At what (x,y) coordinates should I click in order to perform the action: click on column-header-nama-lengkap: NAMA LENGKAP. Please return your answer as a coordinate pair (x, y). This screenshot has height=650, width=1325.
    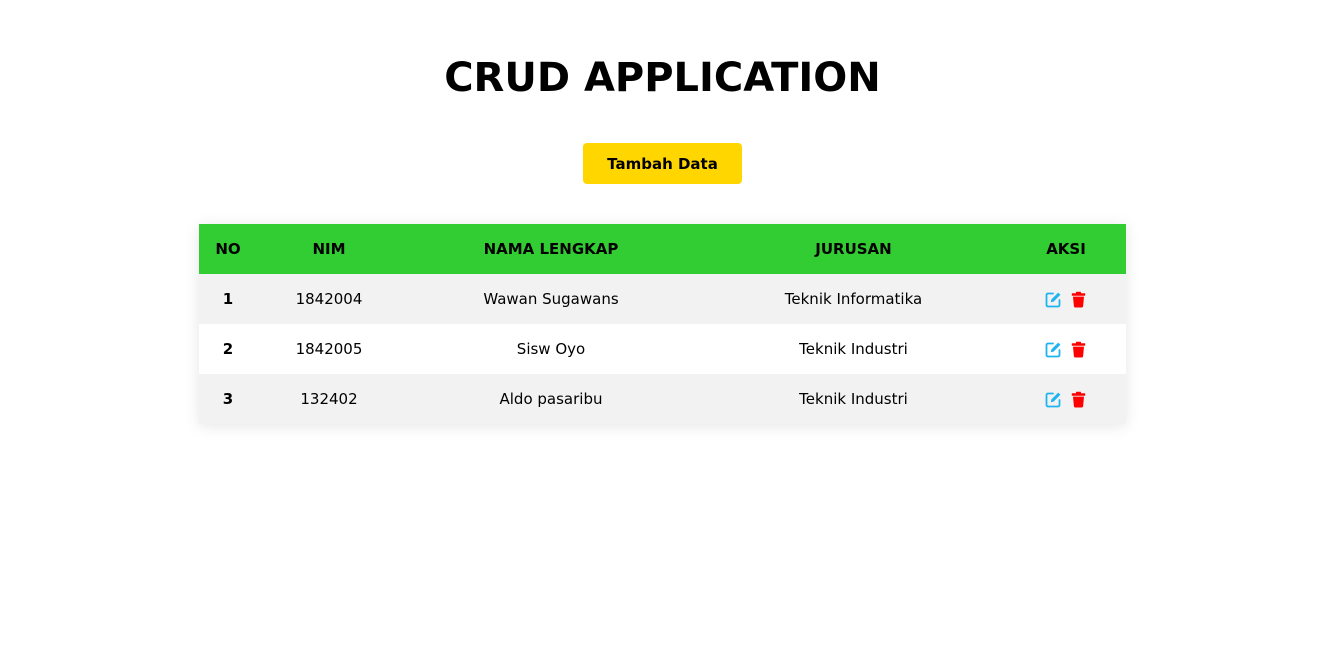
    Looking at the image, I should click on (551, 249).